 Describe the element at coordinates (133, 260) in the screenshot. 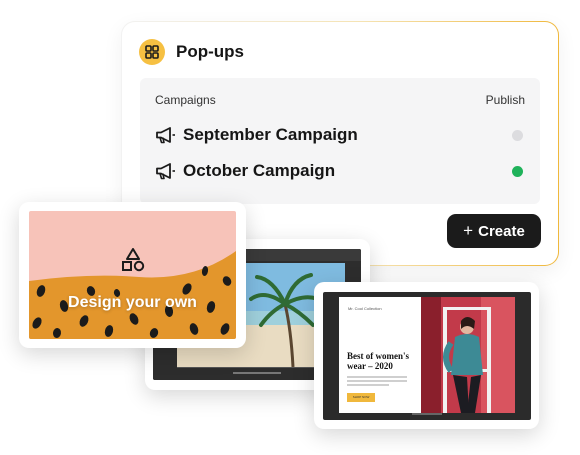

I see `shapes-icon` at that location.